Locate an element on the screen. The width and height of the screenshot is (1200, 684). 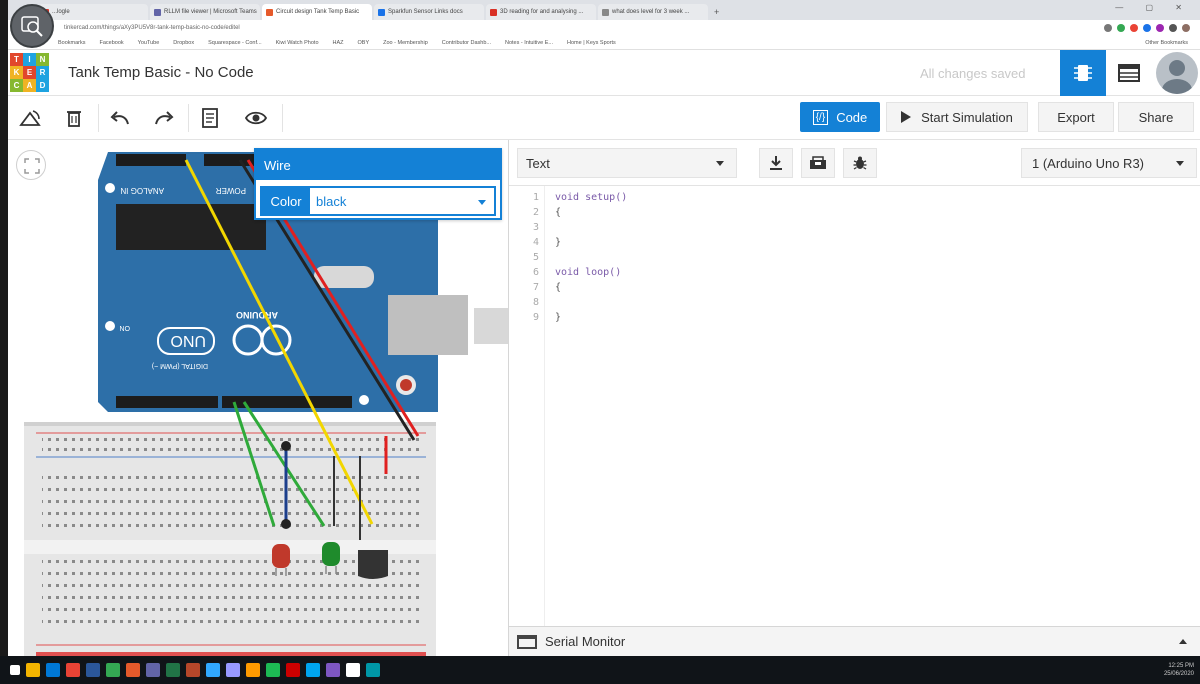
logo-letter: T is located at coordinates (16, 59).